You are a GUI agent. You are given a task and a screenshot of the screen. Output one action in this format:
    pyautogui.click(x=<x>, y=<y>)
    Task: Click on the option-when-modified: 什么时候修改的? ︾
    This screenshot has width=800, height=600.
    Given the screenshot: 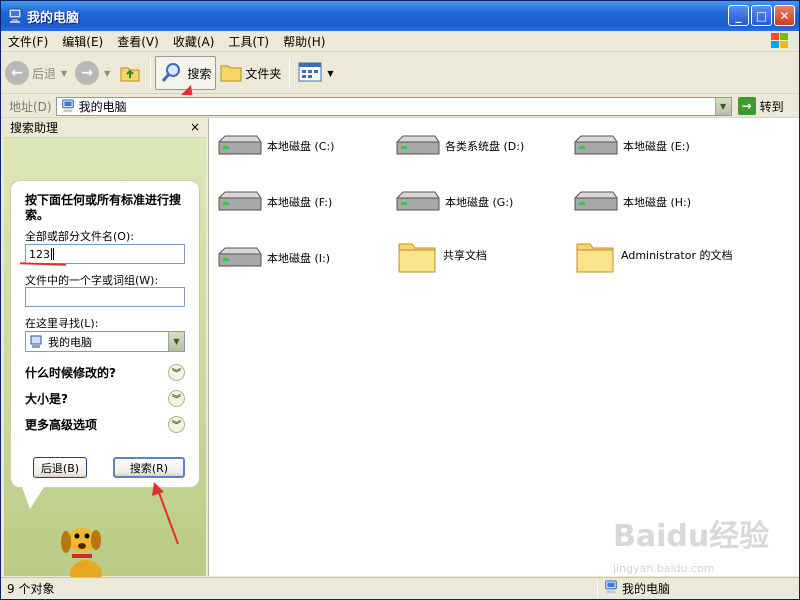 What is the action you would take?
    pyautogui.click(x=105, y=372)
    